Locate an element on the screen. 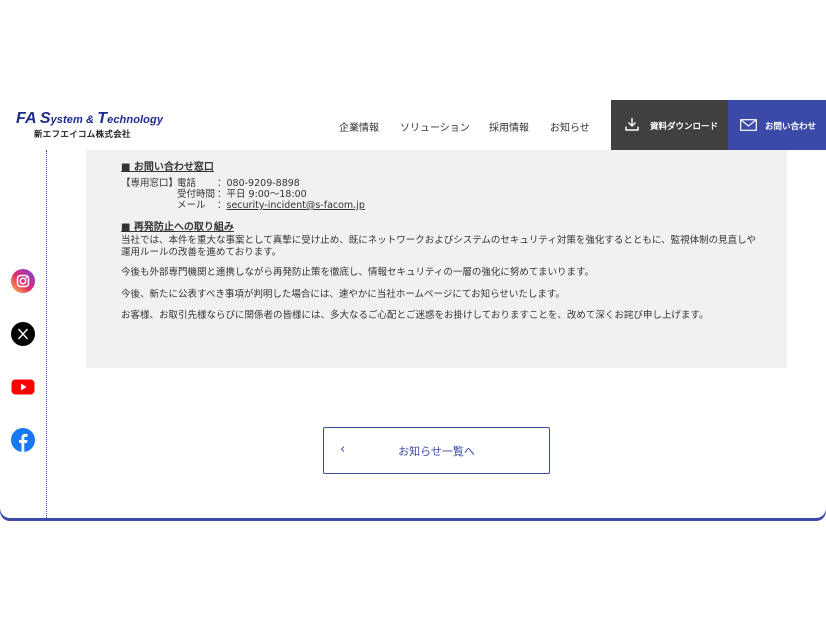  youtube-icon is located at coordinates (23, 387).